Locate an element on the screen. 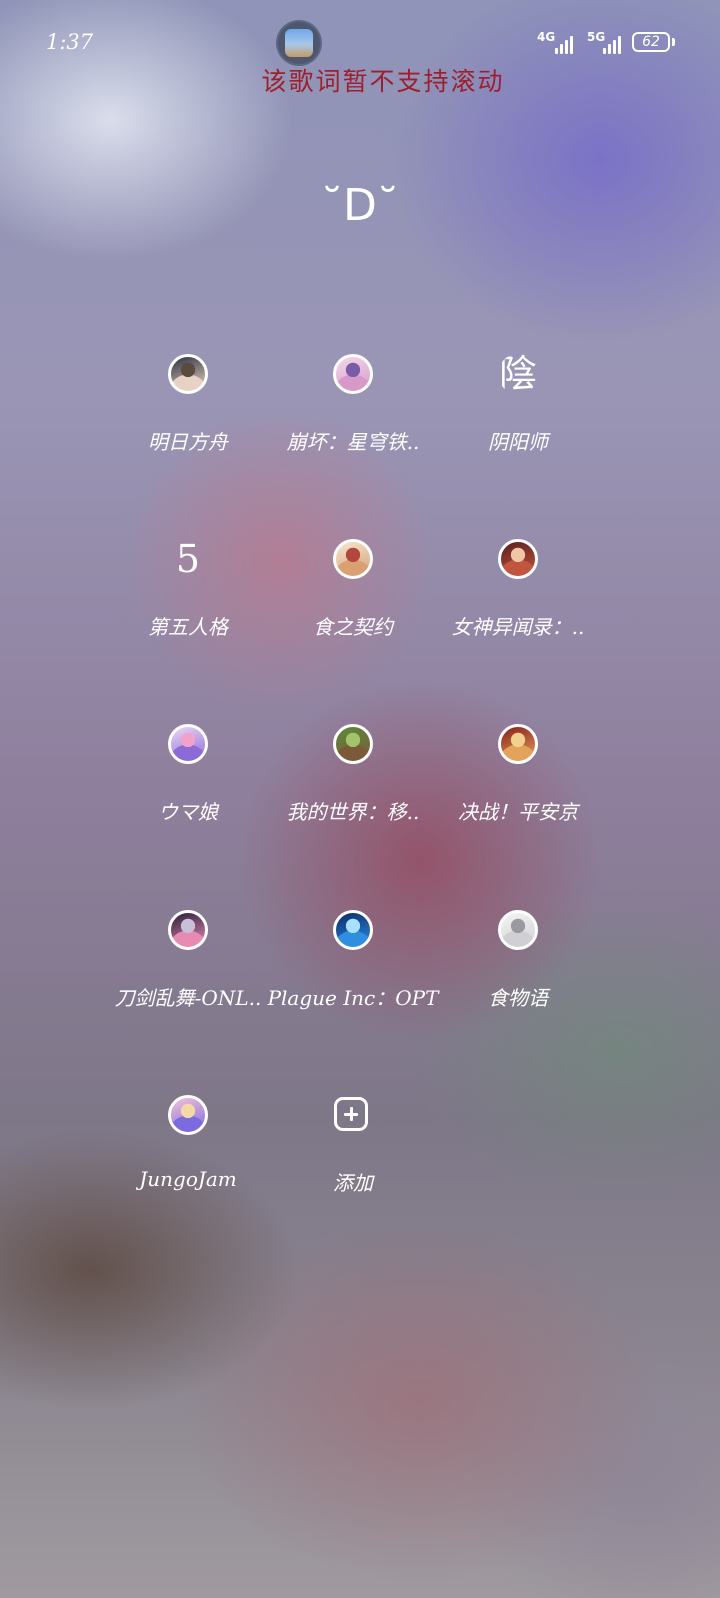  app-tile: 食物语 is located at coordinates (518, 965).